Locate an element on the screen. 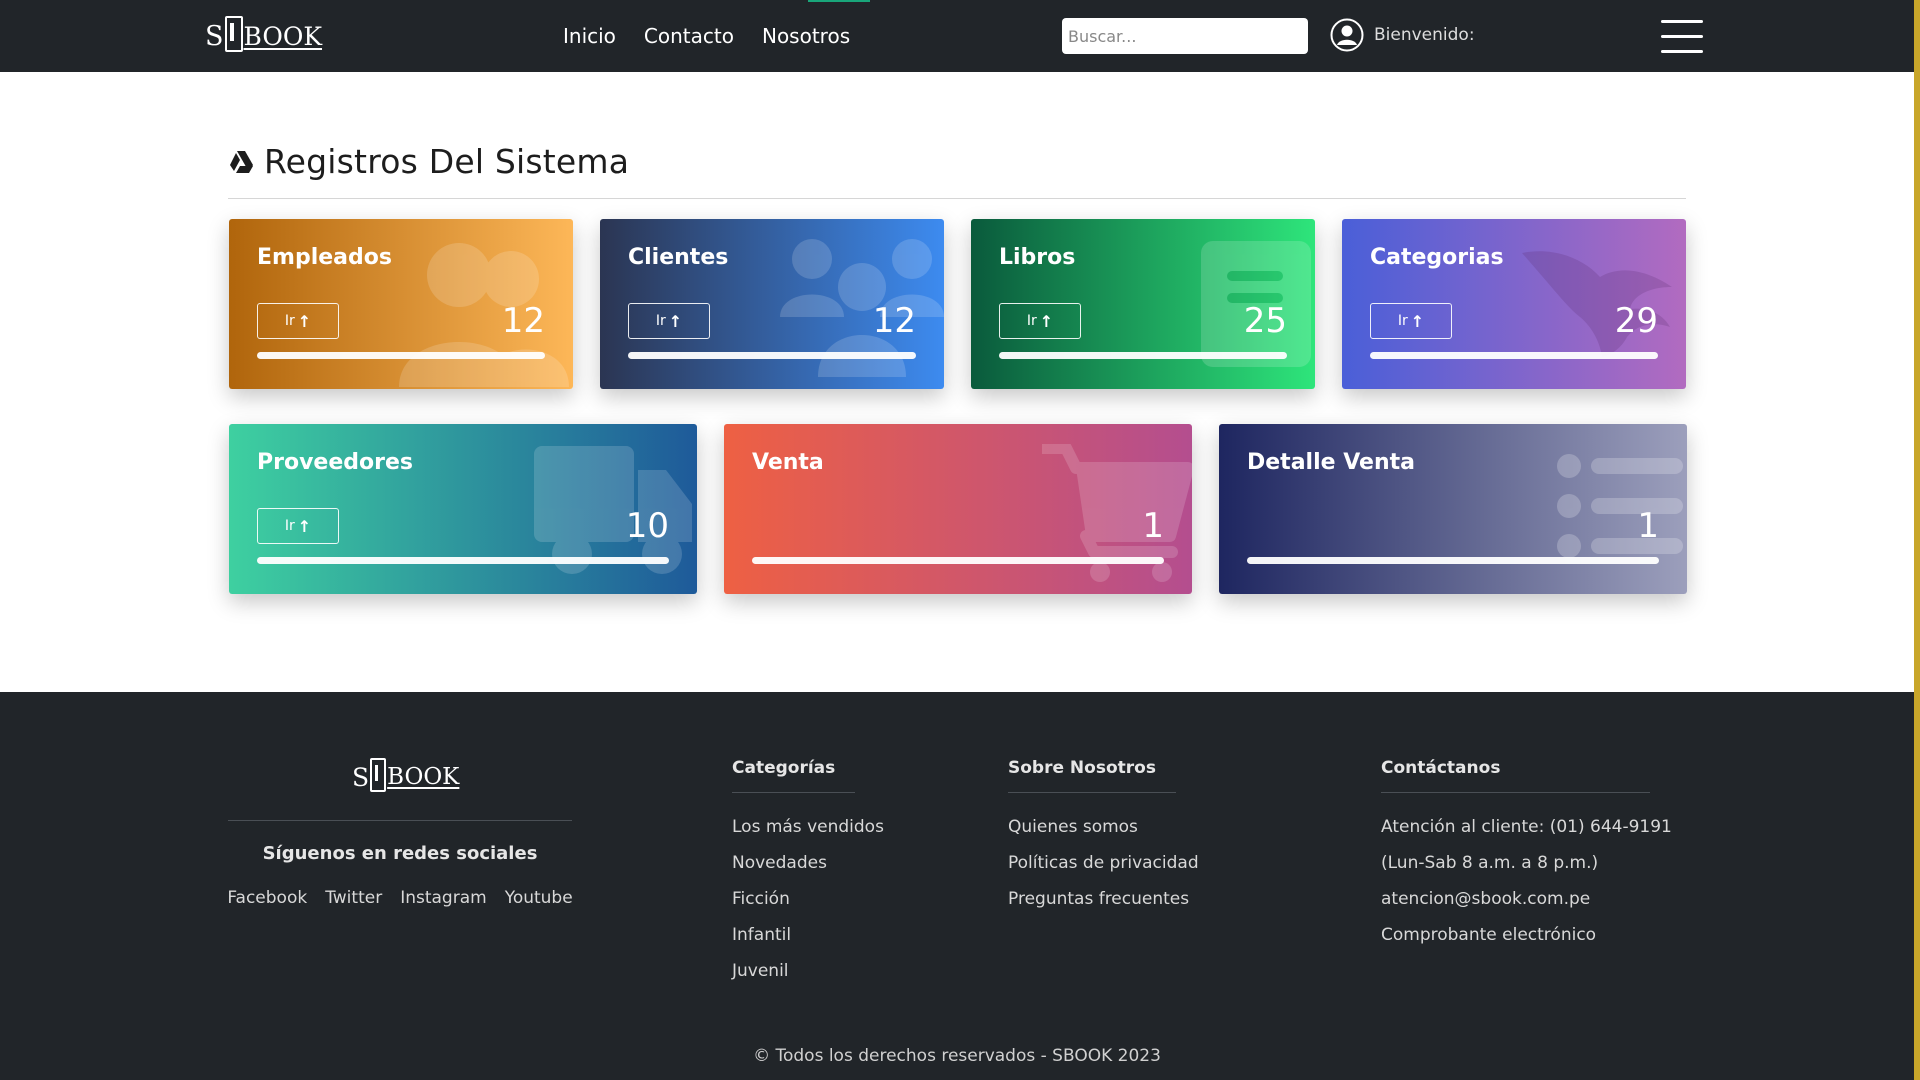  brand-logo: S BOOK is located at coordinates (263, 36).